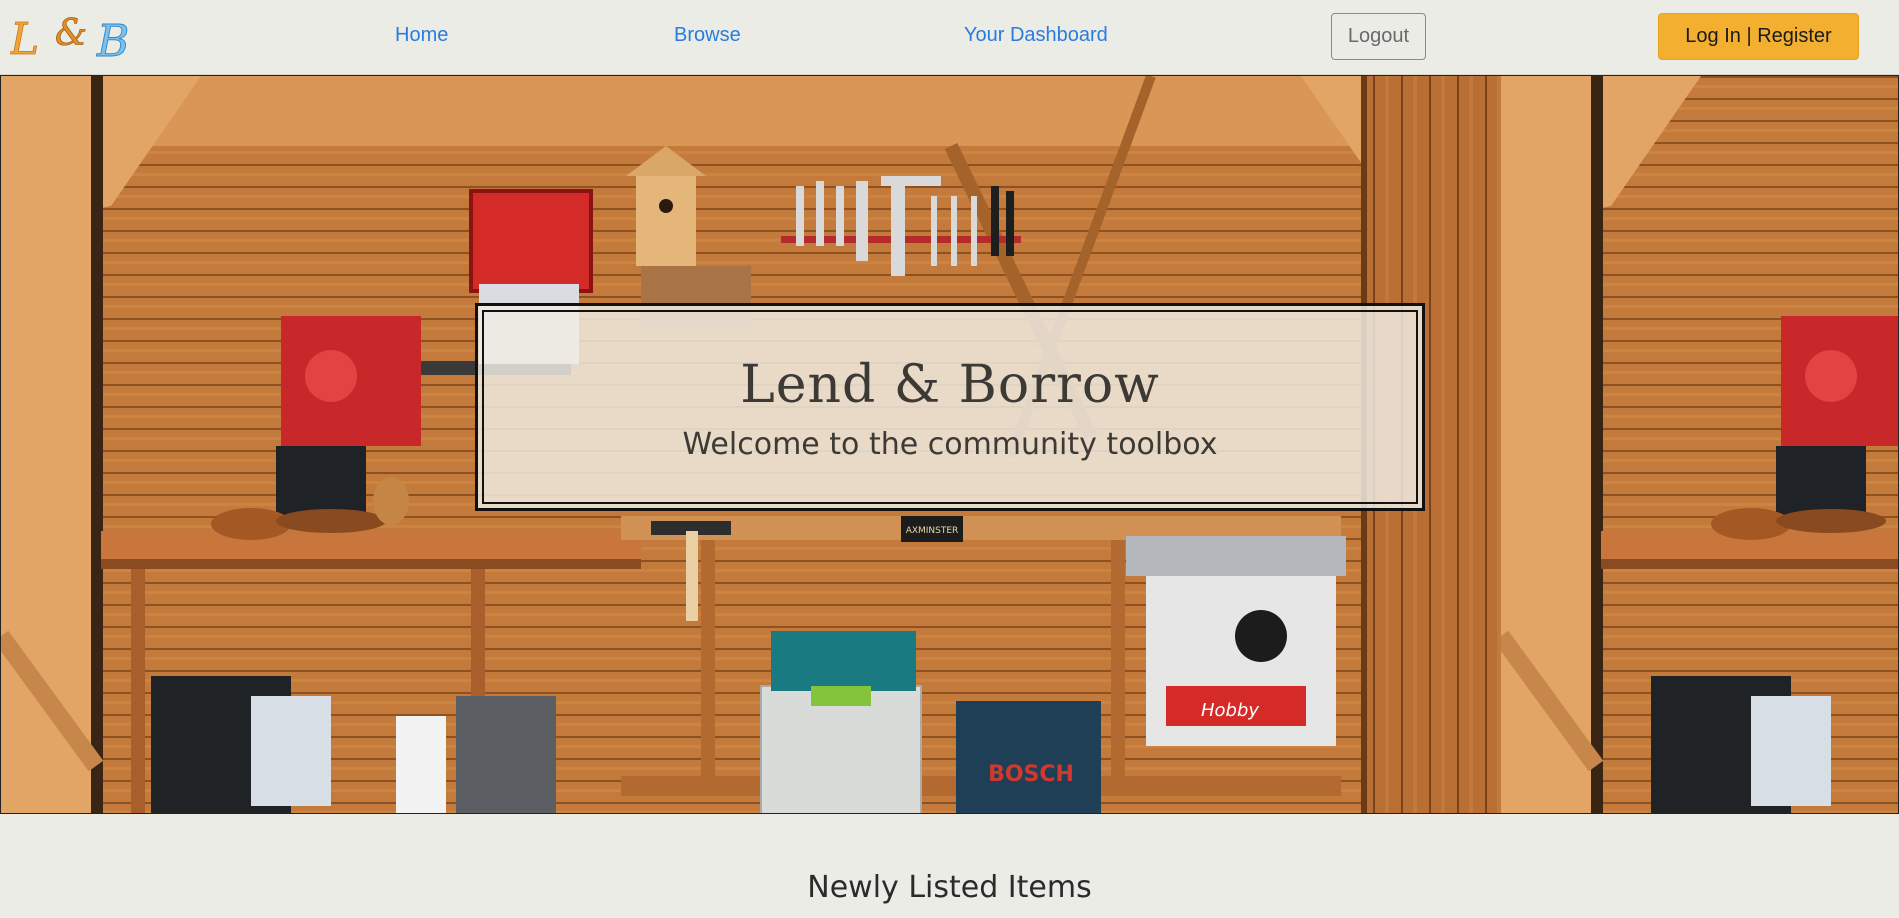 The image size is (1899, 918). I want to click on logo: L & B, so click(75, 40).